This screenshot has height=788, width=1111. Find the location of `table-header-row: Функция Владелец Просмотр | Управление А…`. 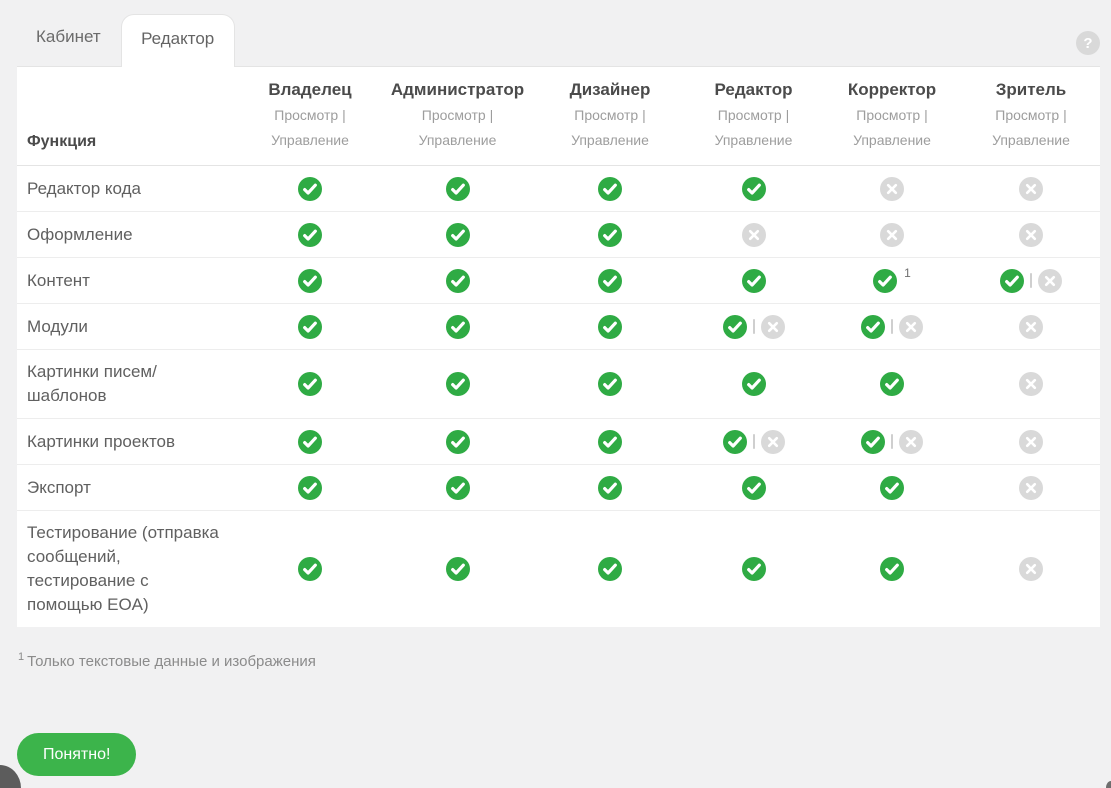

table-header-row: Функция Владелец Просмотр | Управление А… is located at coordinates (558, 116).